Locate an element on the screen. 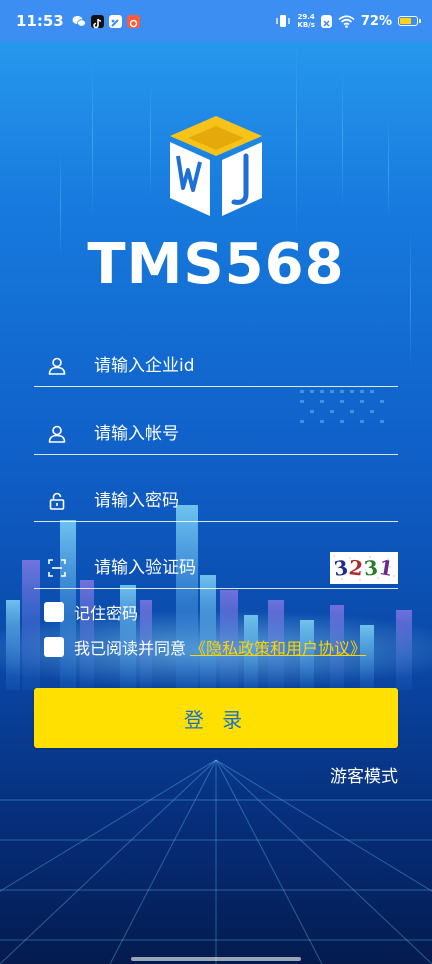 This screenshot has height=964, width=432. wifi-icon is located at coordinates (346, 21).